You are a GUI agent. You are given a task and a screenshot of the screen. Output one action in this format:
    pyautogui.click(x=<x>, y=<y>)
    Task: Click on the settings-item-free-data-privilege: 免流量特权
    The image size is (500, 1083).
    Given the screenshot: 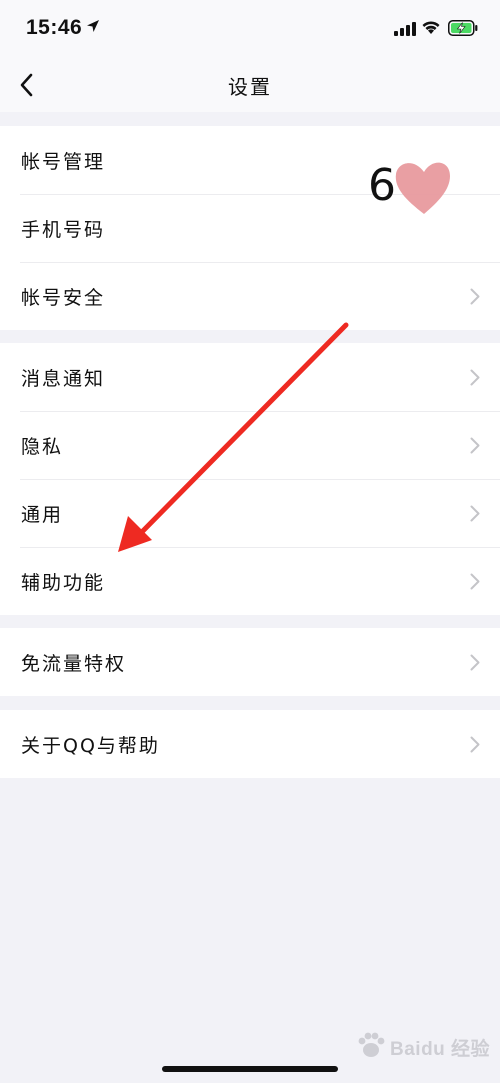 What is the action you would take?
    pyautogui.click(x=250, y=662)
    